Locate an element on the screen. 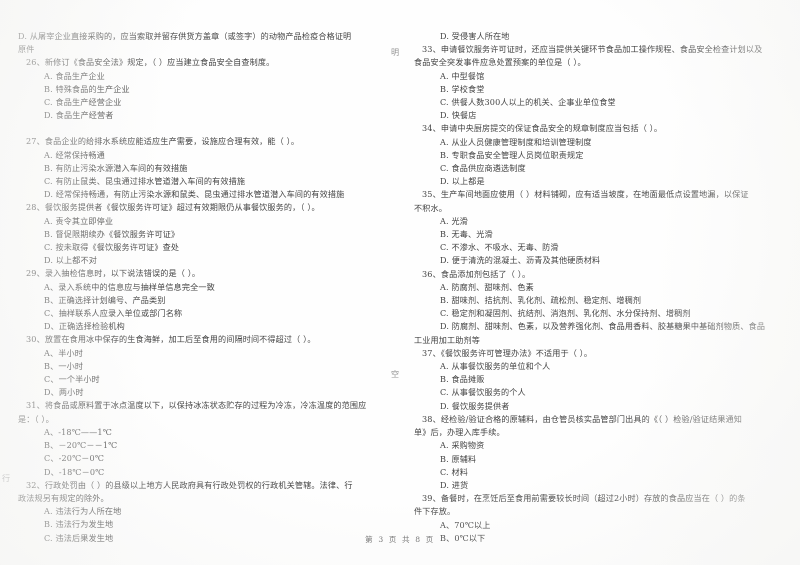 The image size is (800, 565). question-option: B. 学校食堂 is located at coordinates (462, 88).